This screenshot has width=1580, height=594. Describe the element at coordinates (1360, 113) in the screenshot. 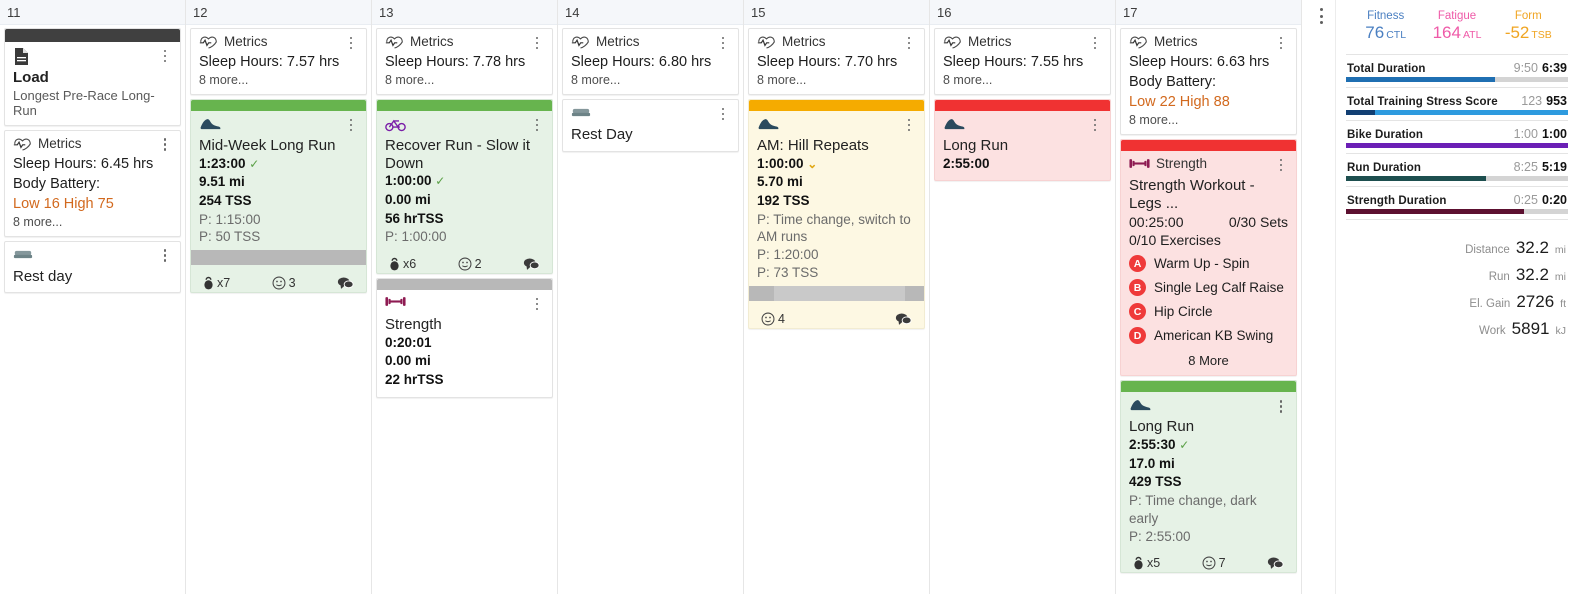

I see `summary-metric-bar-fill-secondary` at that location.